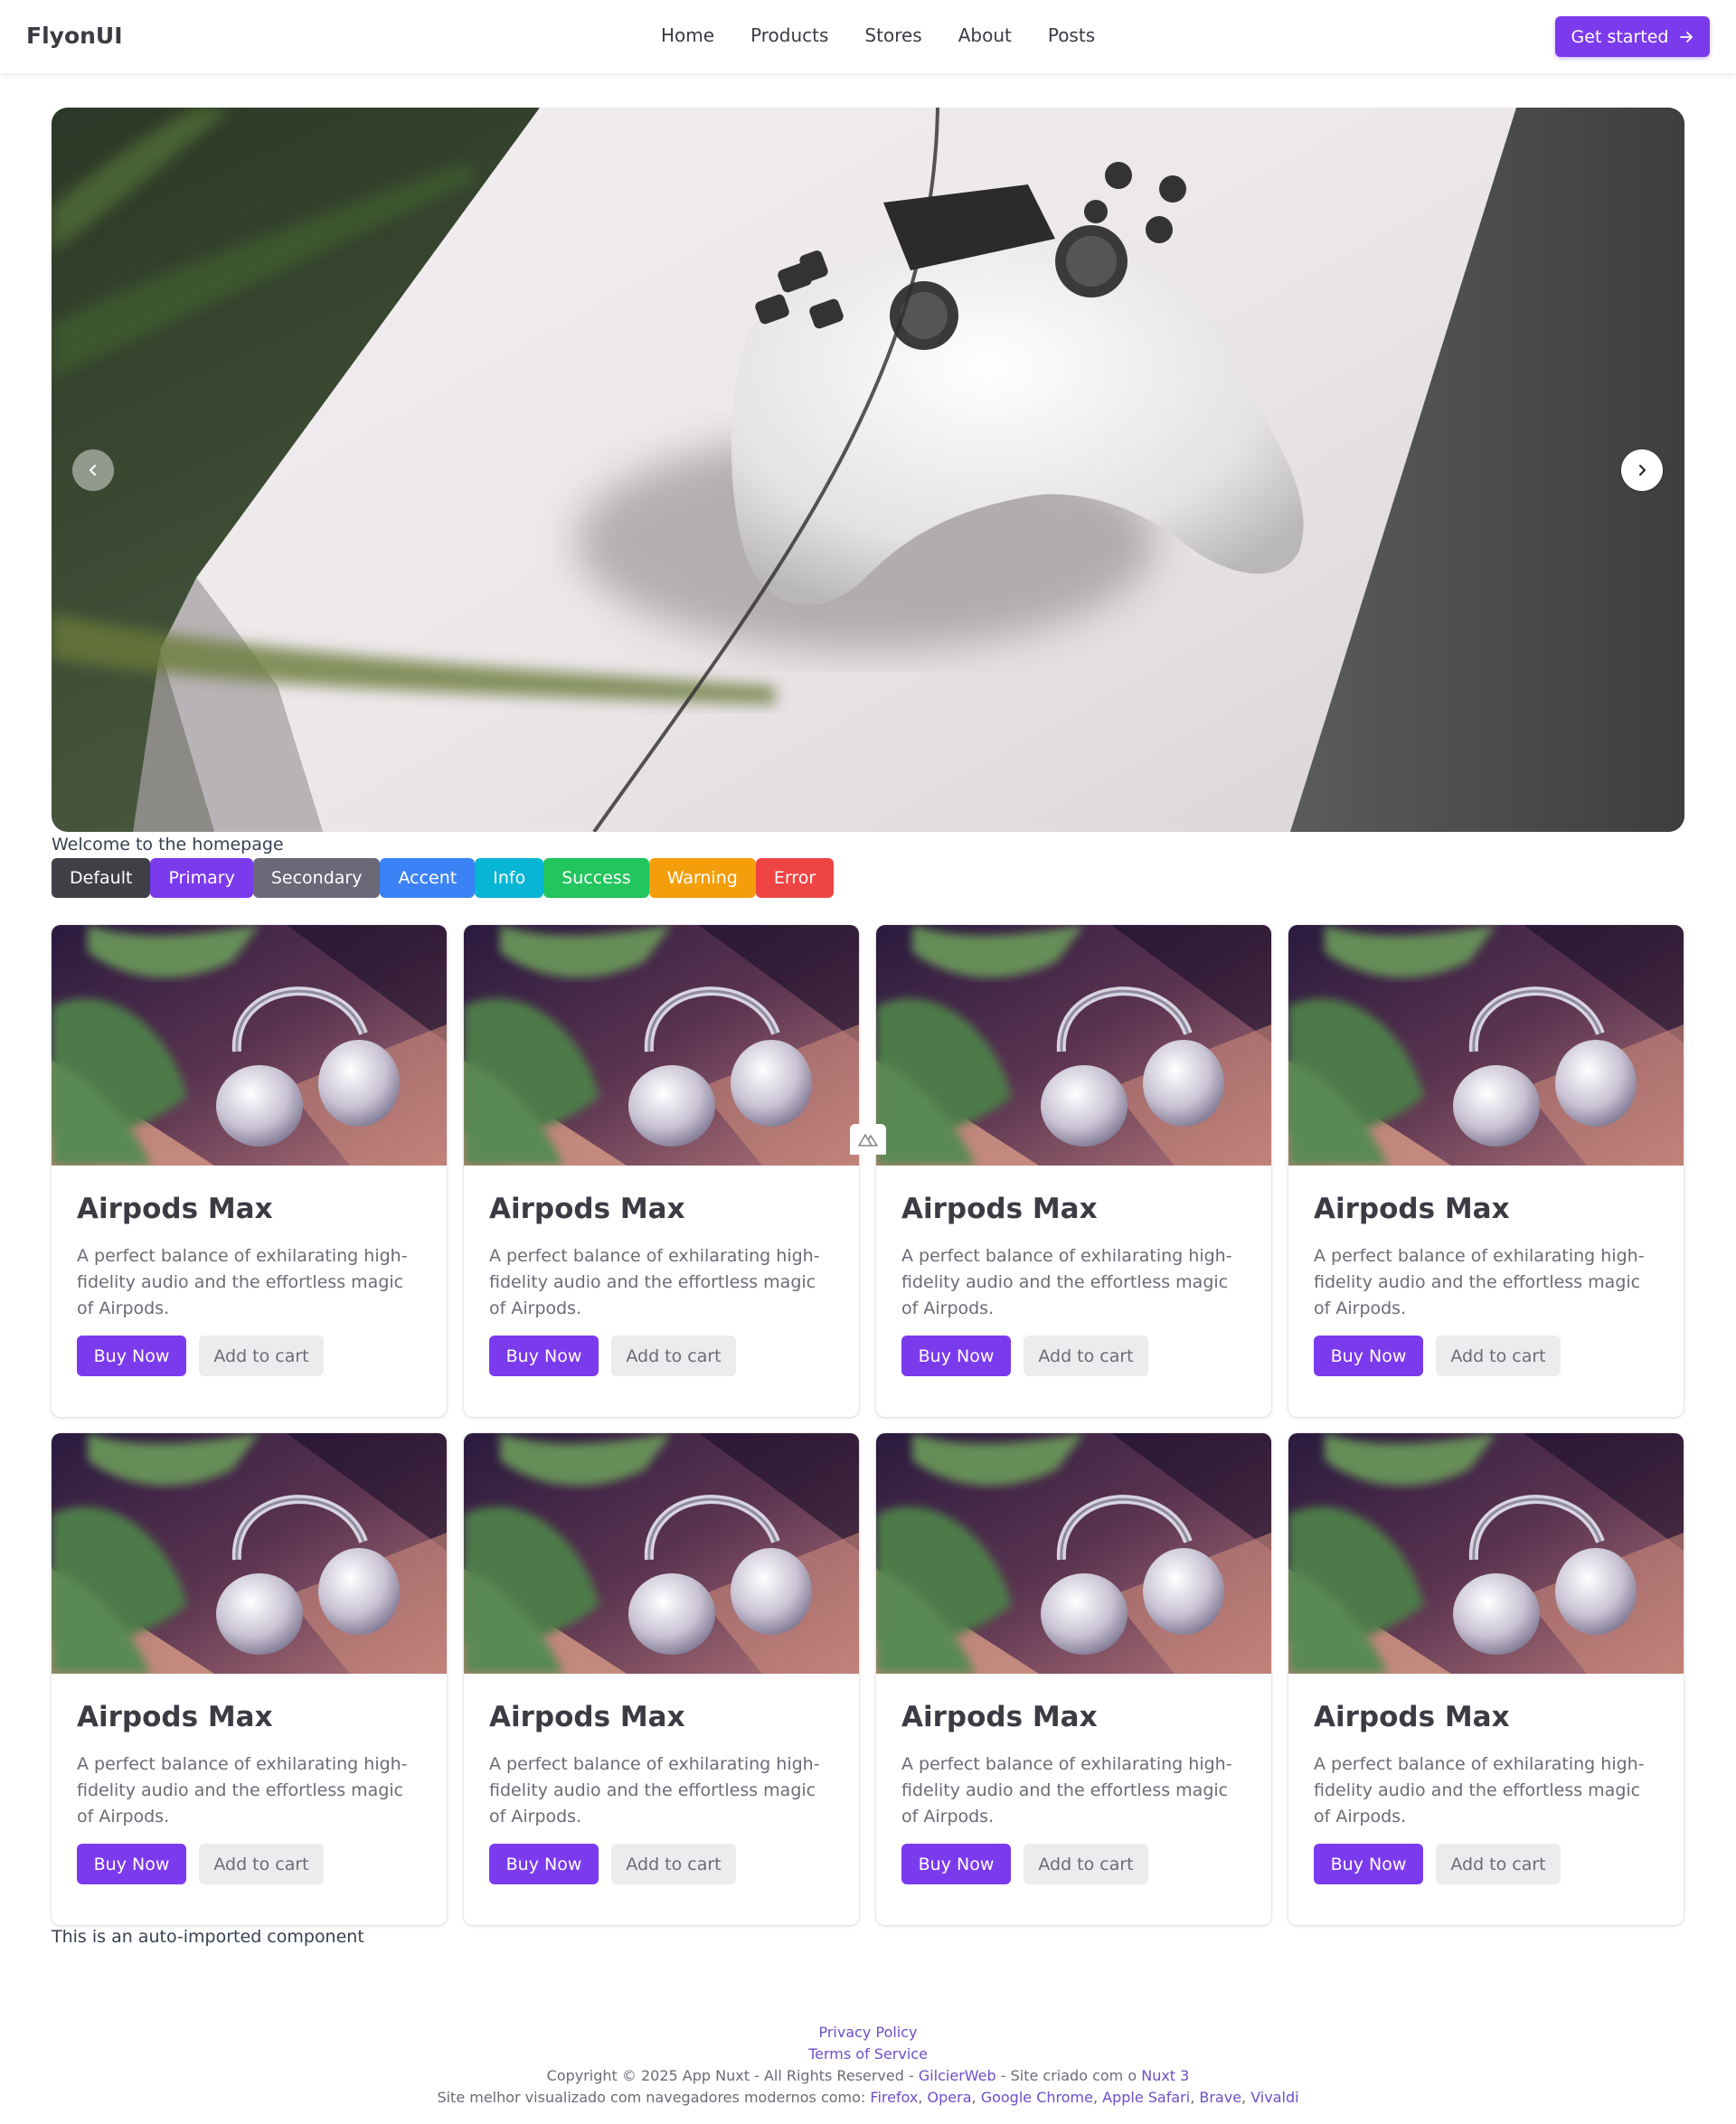 The height and width of the screenshot is (2124, 1736). What do you see at coordinates (958, 2075) in the screenshot?
I see `author-link: GilcierWeb` at bounding box center [958, 2075].